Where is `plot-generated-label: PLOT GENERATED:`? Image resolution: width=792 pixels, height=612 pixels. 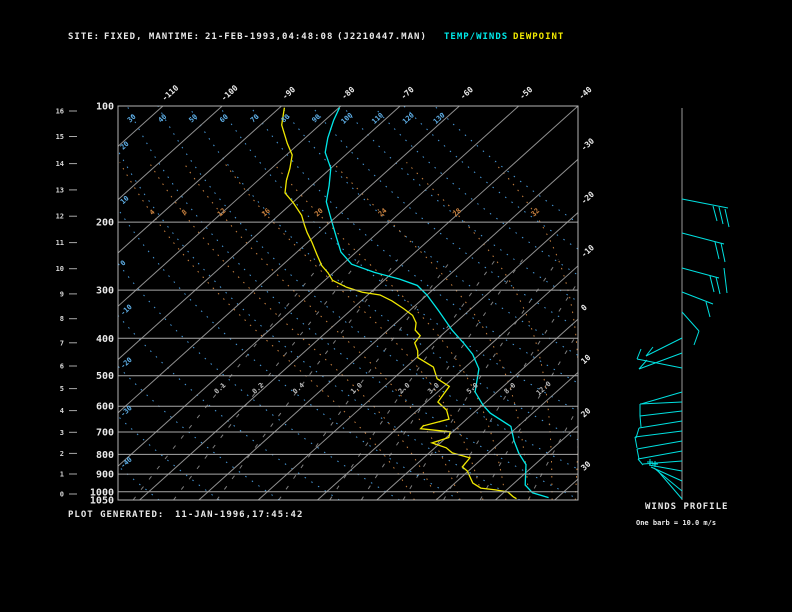 plot-generated-label: PLOT GENERATED: is located at coordinates (116, 515).